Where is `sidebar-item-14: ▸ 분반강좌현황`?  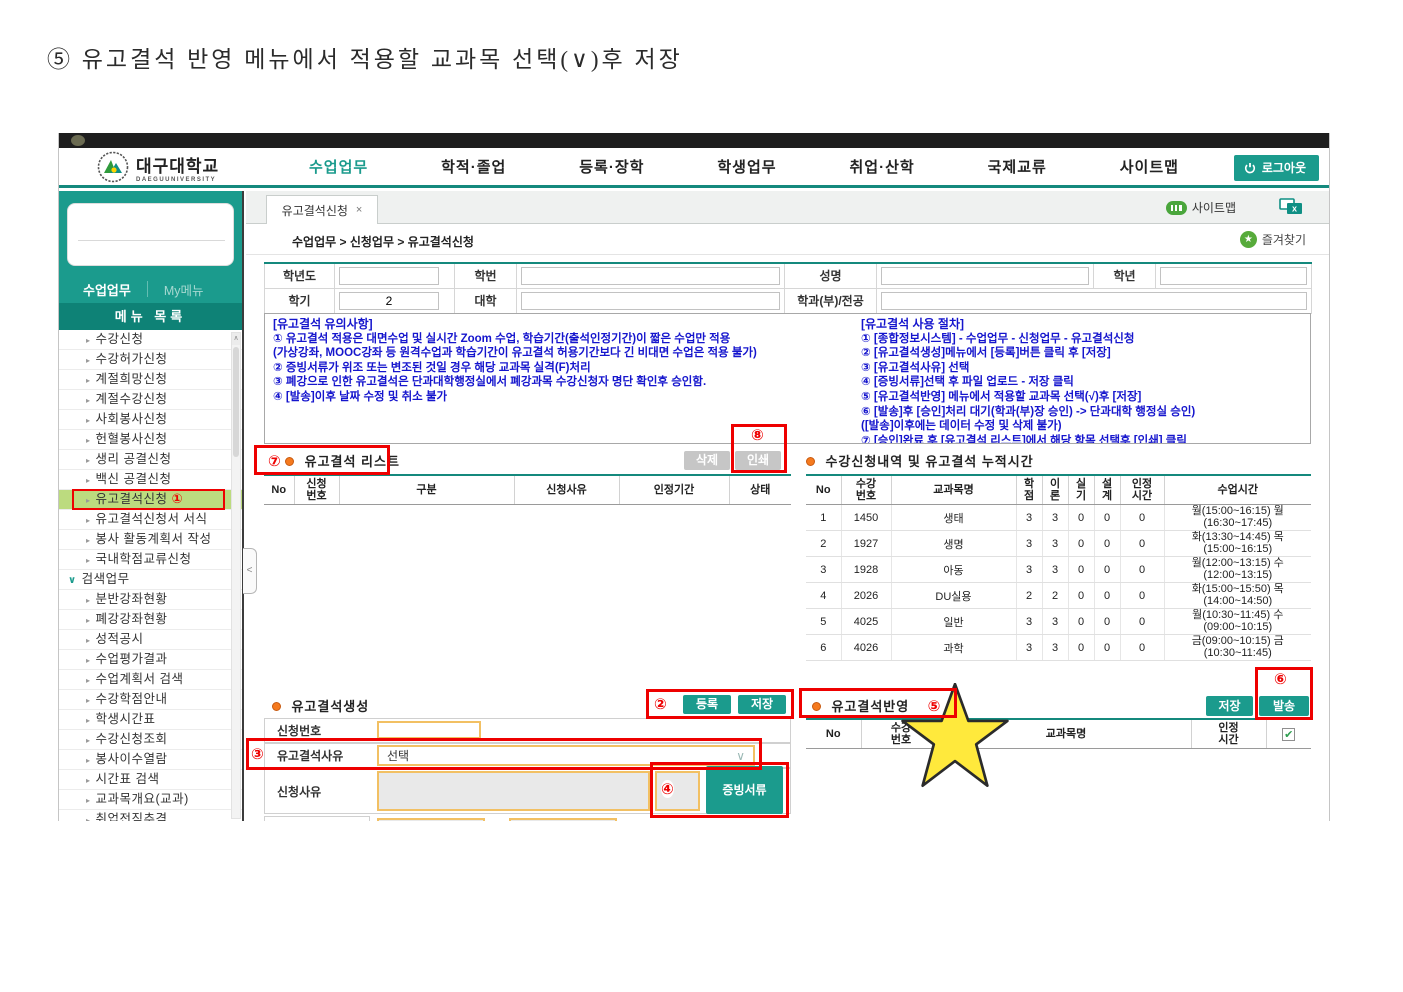
sidebar-item-14: ▸ 분반강좌현황 is located at coordinates (150, 600).